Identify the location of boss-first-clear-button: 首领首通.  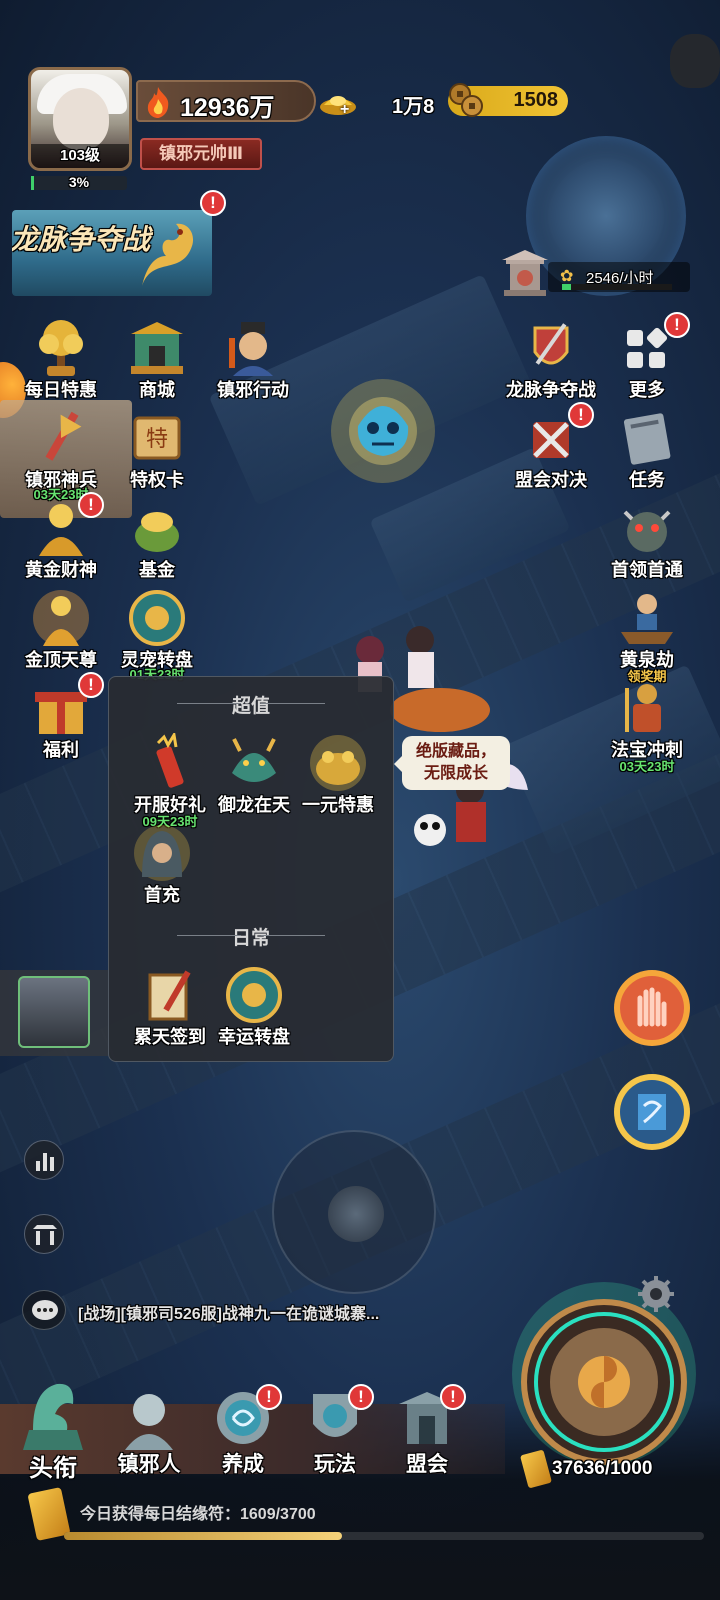
(647, 541).